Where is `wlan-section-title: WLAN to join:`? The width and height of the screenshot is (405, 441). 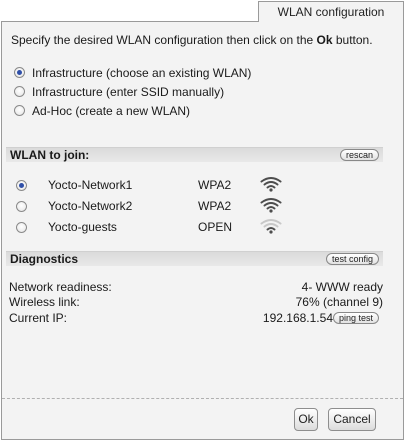
wlan-section-title: WLAN to join: is located at coordinates (50, 155).